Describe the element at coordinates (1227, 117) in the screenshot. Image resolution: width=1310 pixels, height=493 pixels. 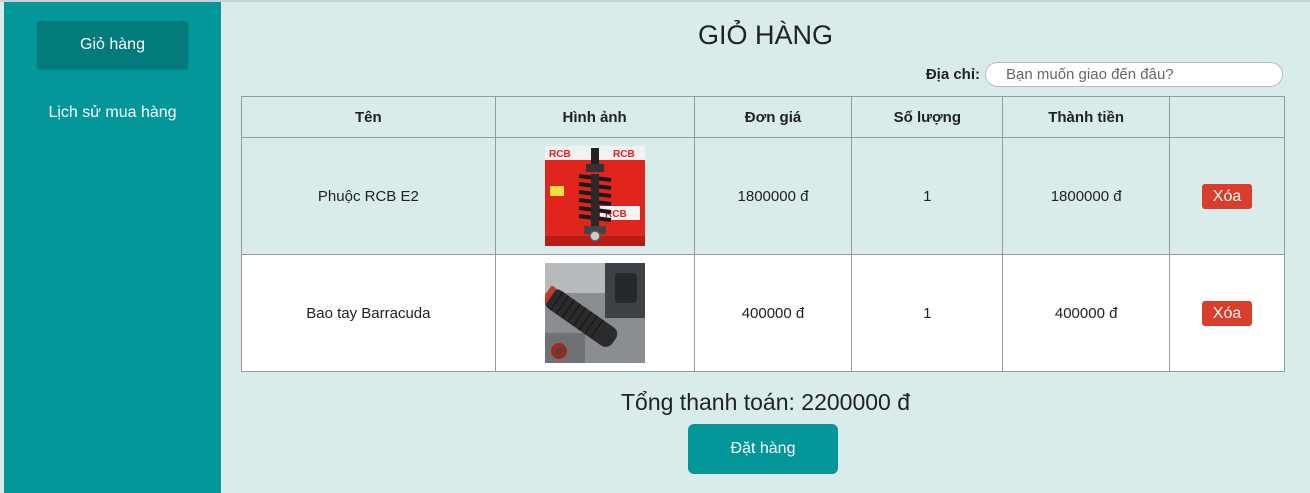
I see `column-header-actions` at that location.